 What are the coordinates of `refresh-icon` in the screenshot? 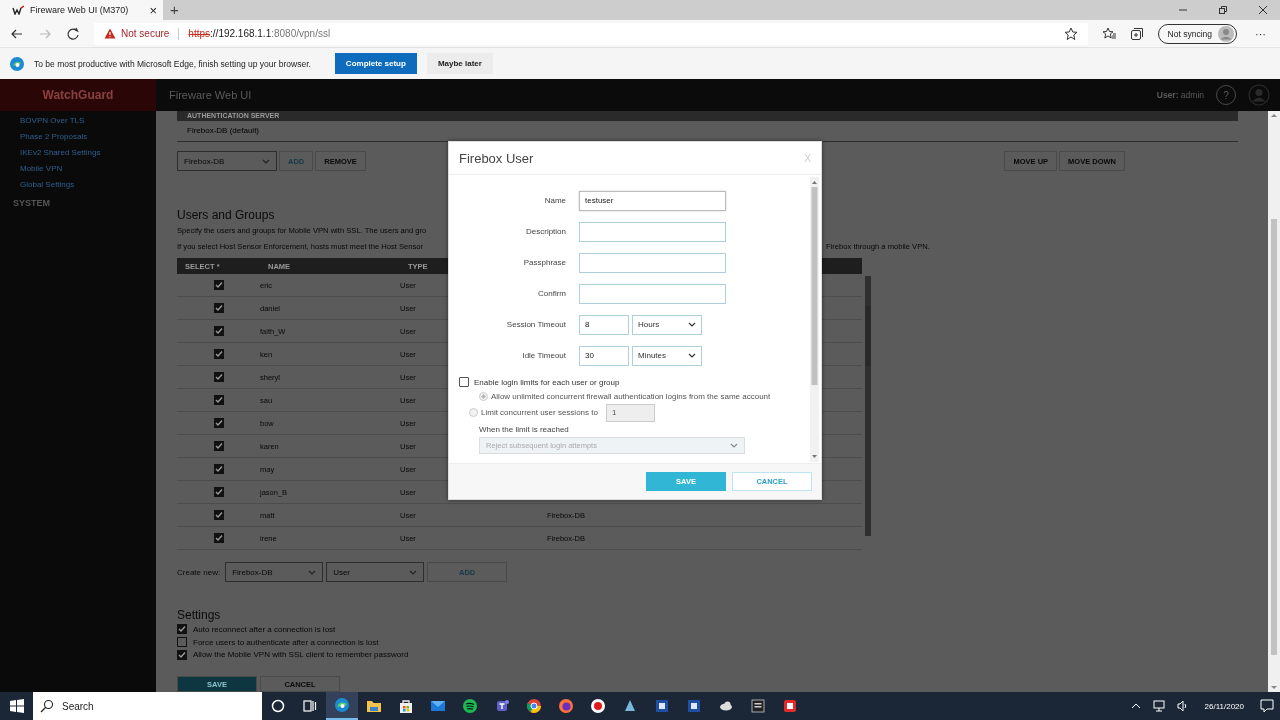 It's located at (73, 33).